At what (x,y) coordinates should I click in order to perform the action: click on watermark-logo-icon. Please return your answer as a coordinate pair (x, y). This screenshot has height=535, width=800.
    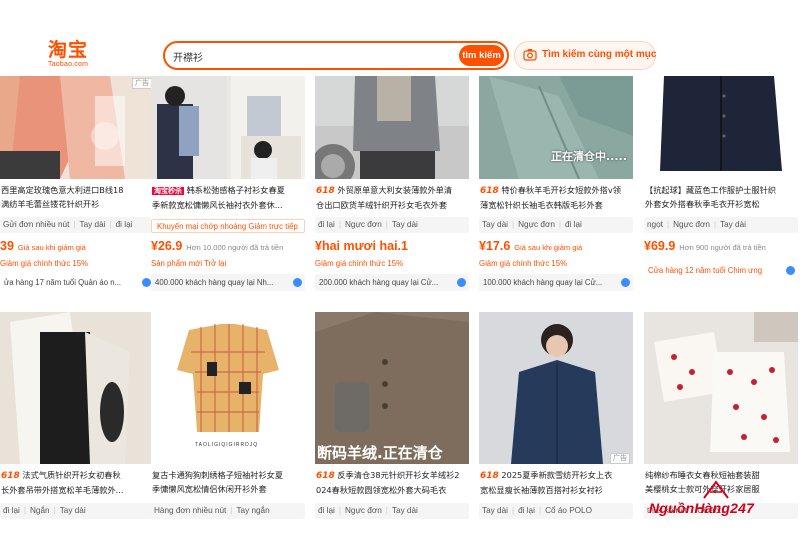
    Looking at the image, I should click on (716, 489).